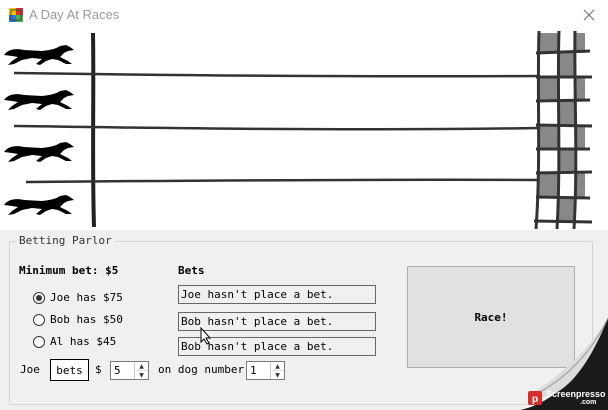 This screenshot has height=410, width=608. Describe the element at coordinates (535, 399) in the screenshot. I see `svg-text: p` at that location.